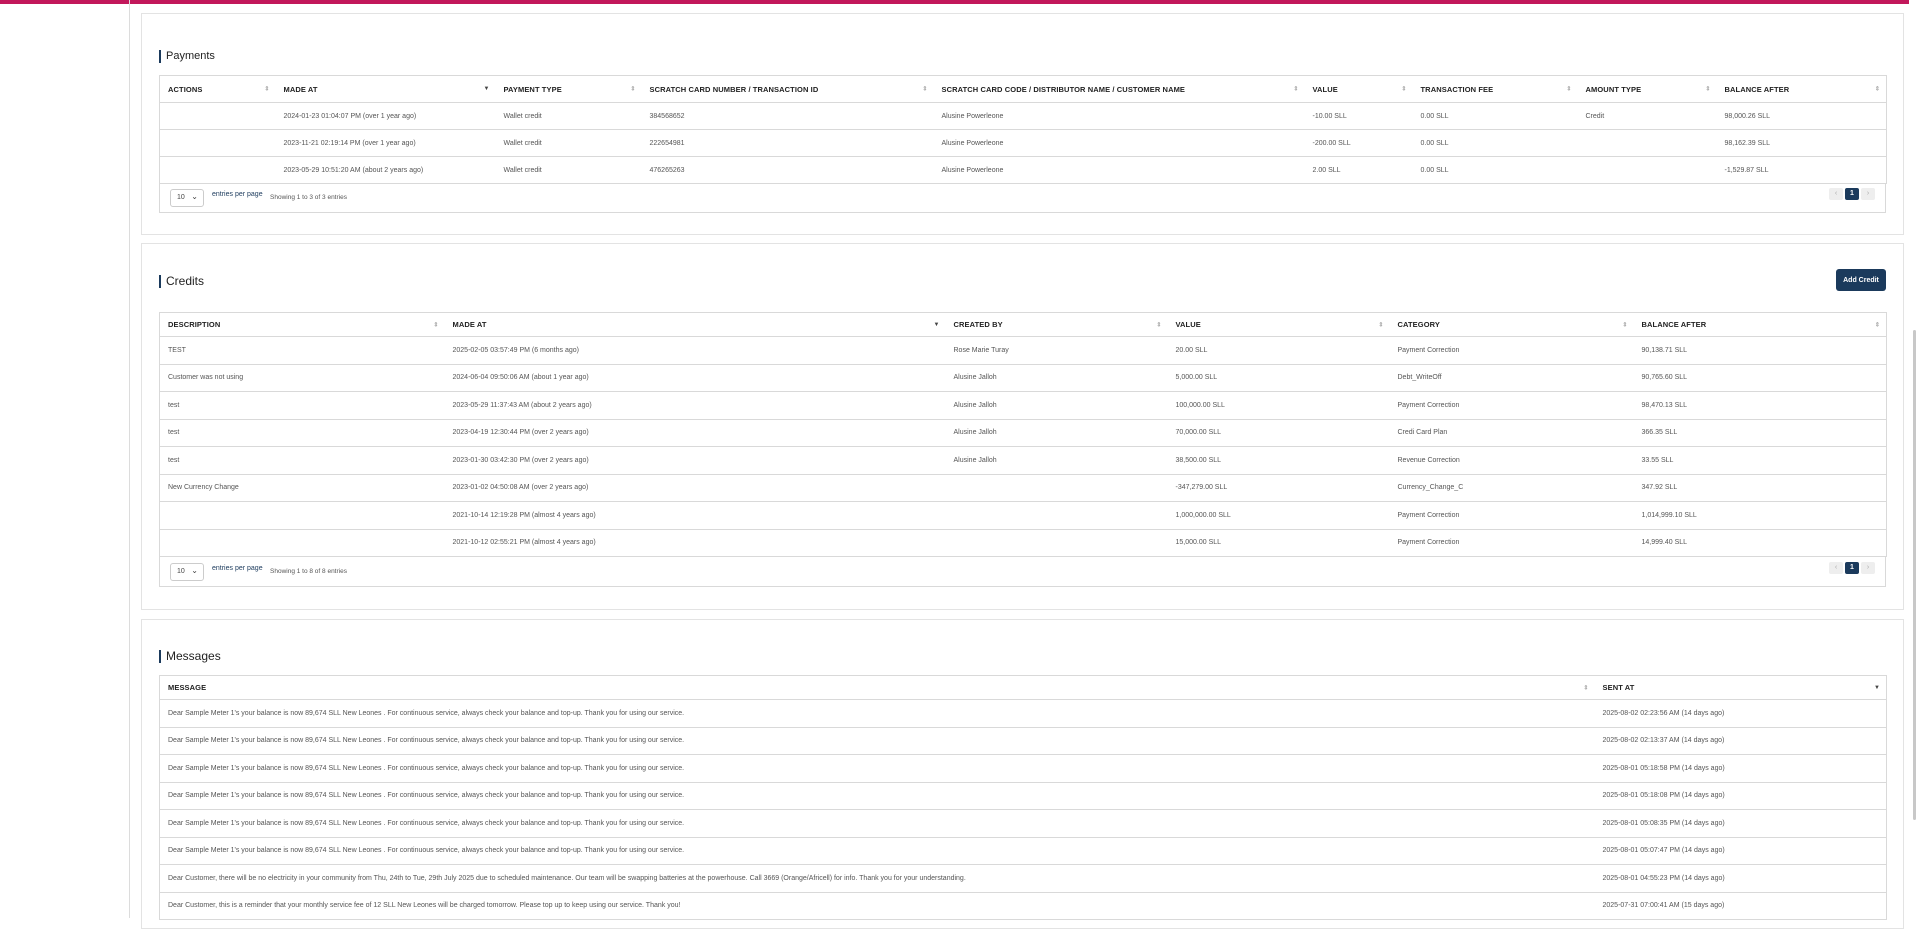 Image resolution: width=1917 pixels, height=929 pixels. Describe the element at coordinates (787, 143) in the screenshot. I see `cell-transaction-id: 222654981` at that location.